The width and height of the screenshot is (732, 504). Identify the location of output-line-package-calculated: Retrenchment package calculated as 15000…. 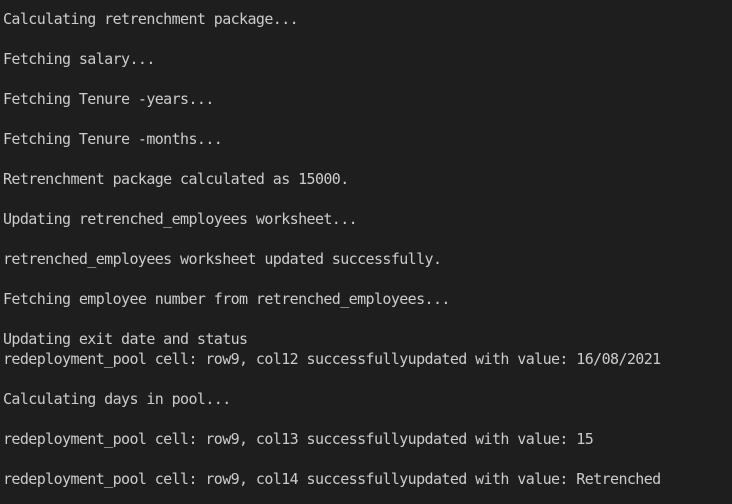
(176, 179).